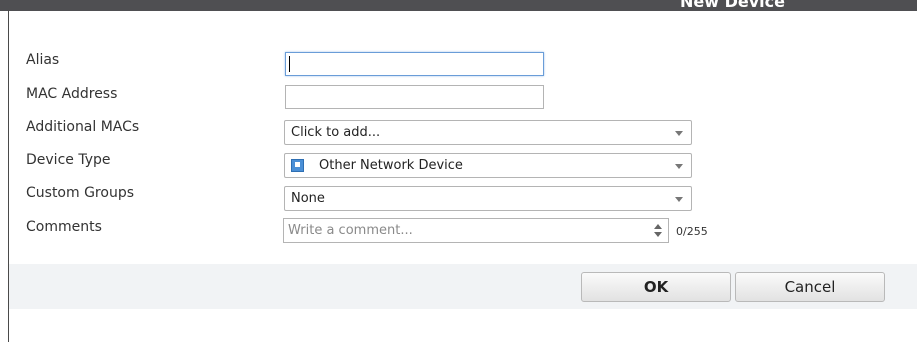  What do you see at coordinates (463, 230) in the screenshot?
I see `comments-input` at bounding box center [463, 230].